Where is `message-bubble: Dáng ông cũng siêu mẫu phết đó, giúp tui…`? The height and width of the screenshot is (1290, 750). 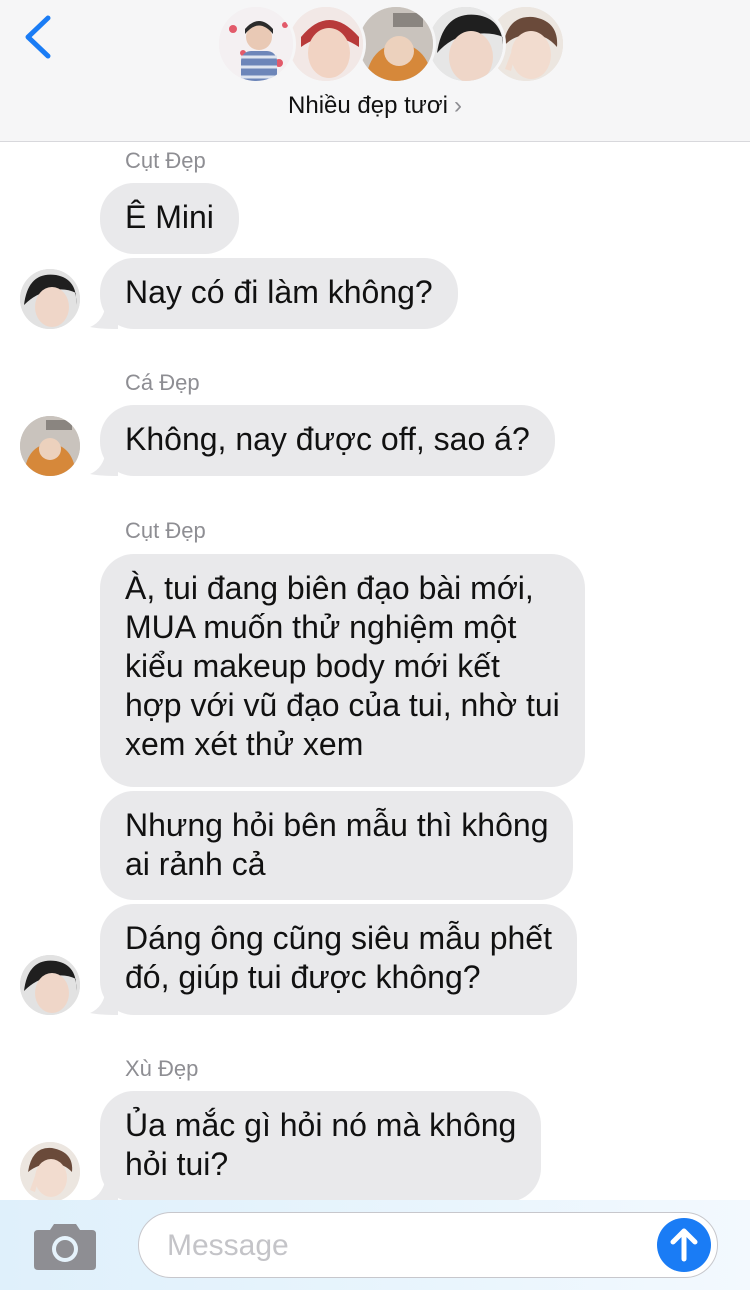 message-bubble: Dáng ông cũng siêu mẫu phết đó, giúp tui… is located at coordinates (338, 959).